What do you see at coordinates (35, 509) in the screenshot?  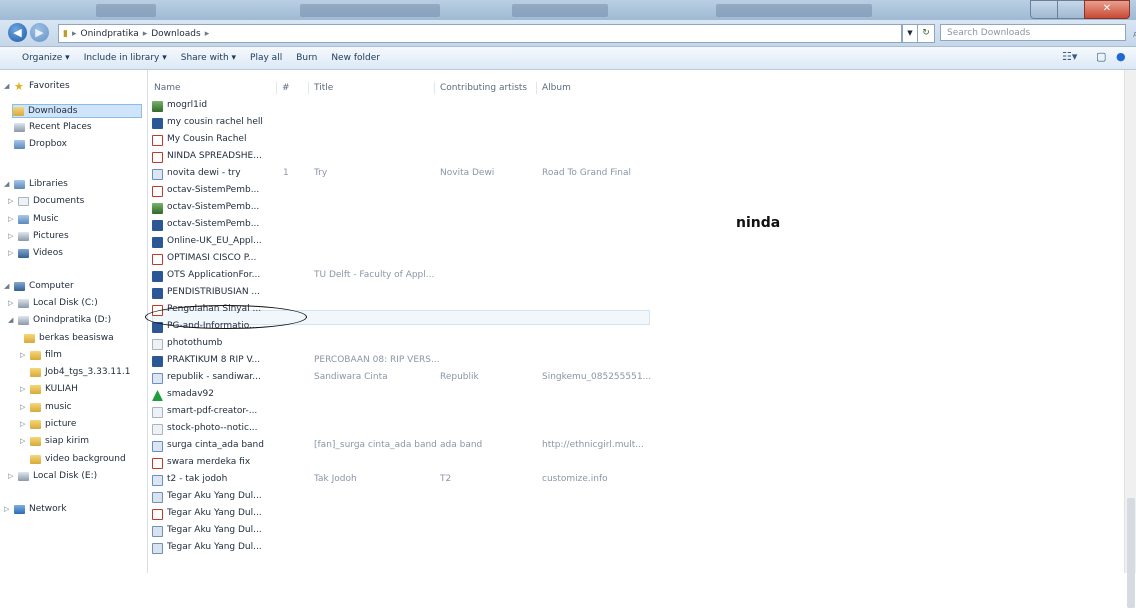 I see `nav-network: ▷ Network` at bounding box center [35, 509].